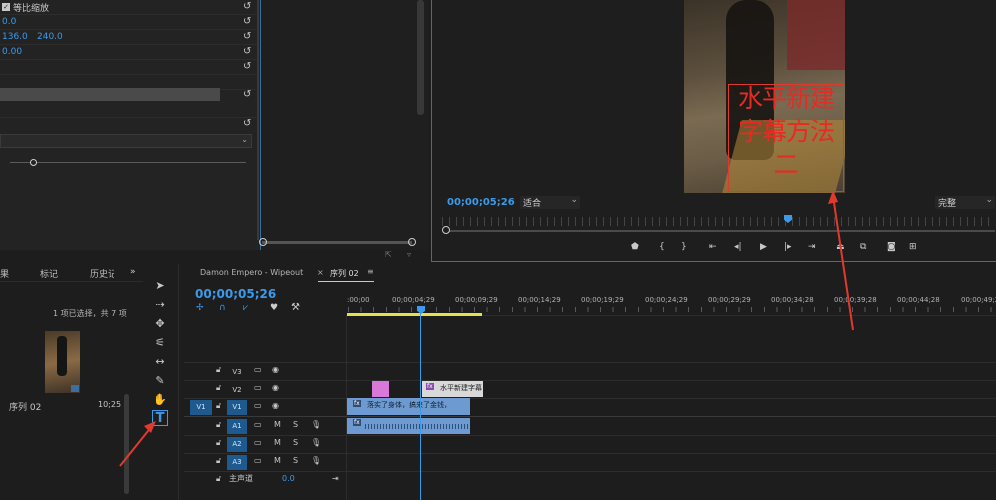  I want to click on mark-out-icon: }, so click(684, 247).